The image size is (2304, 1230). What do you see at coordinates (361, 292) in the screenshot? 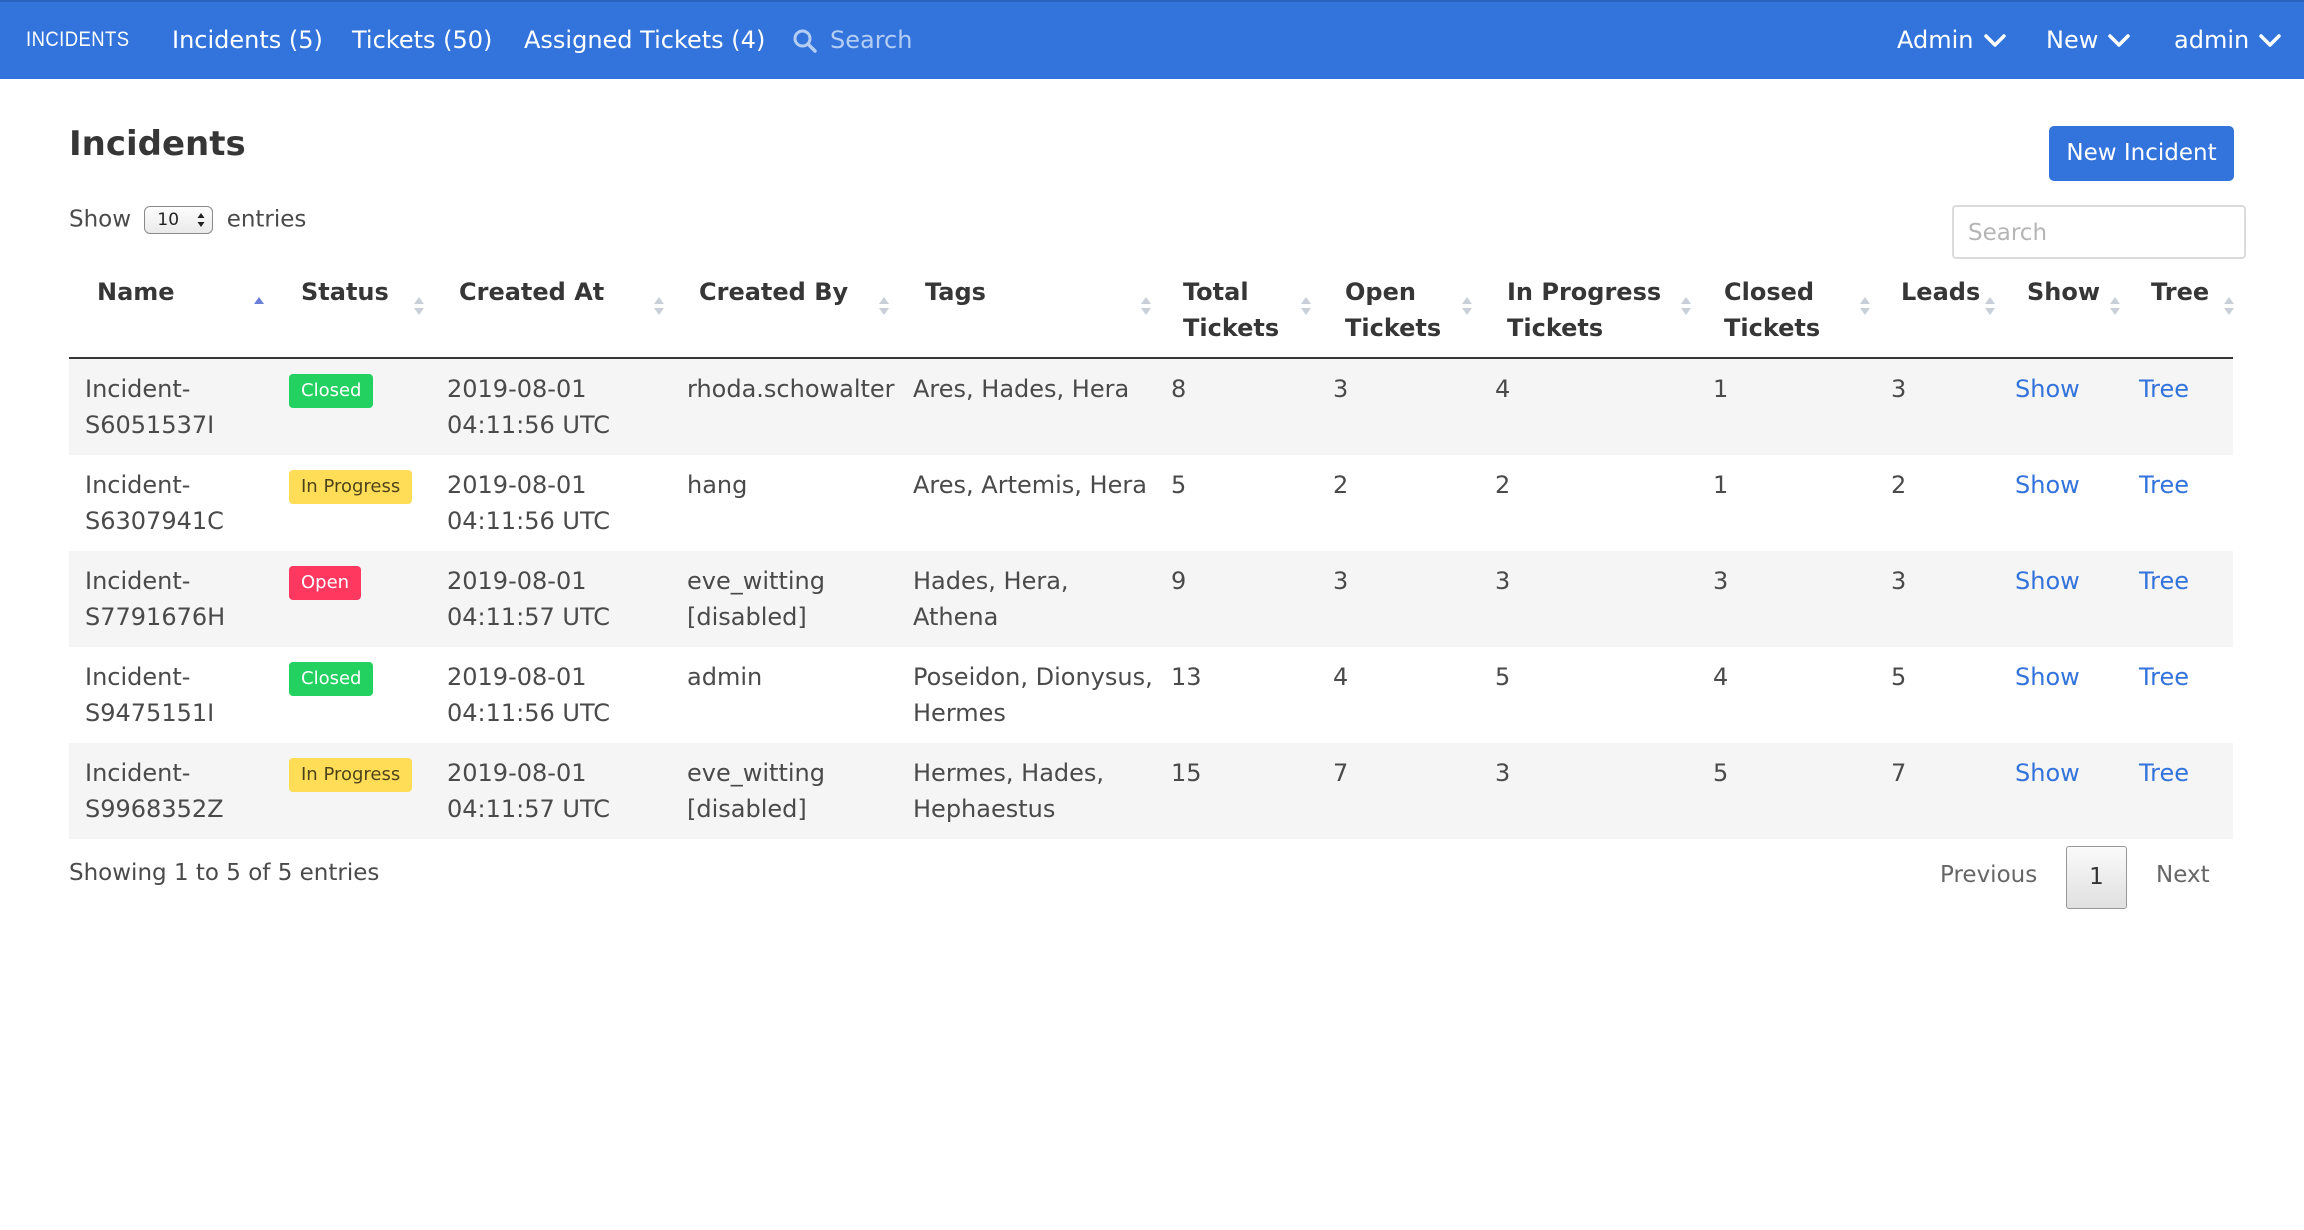
I see `column-header-status: Status` at bounding box center [361, 292].